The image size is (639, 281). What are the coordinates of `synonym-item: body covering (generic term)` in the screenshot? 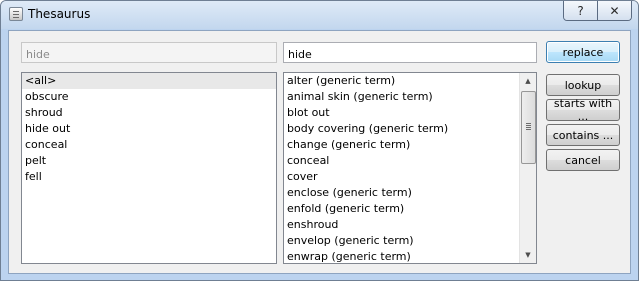 It's located at (410, 129).